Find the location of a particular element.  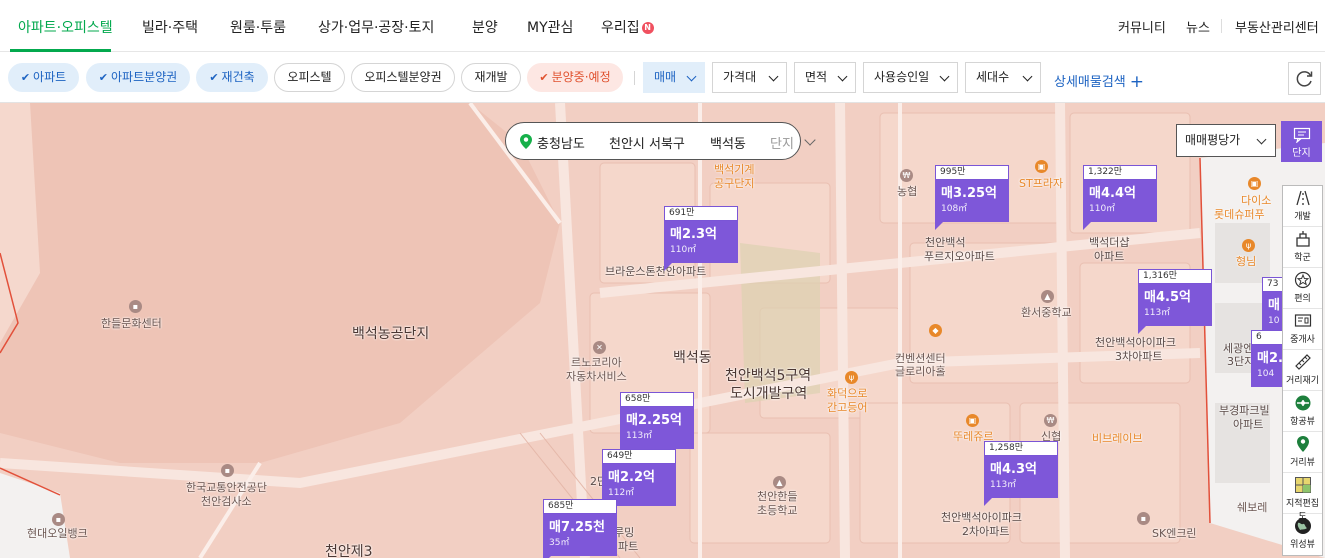

nav-oneroom-tworoom: 원룸·투룸 is located at coordinates (258, 27).